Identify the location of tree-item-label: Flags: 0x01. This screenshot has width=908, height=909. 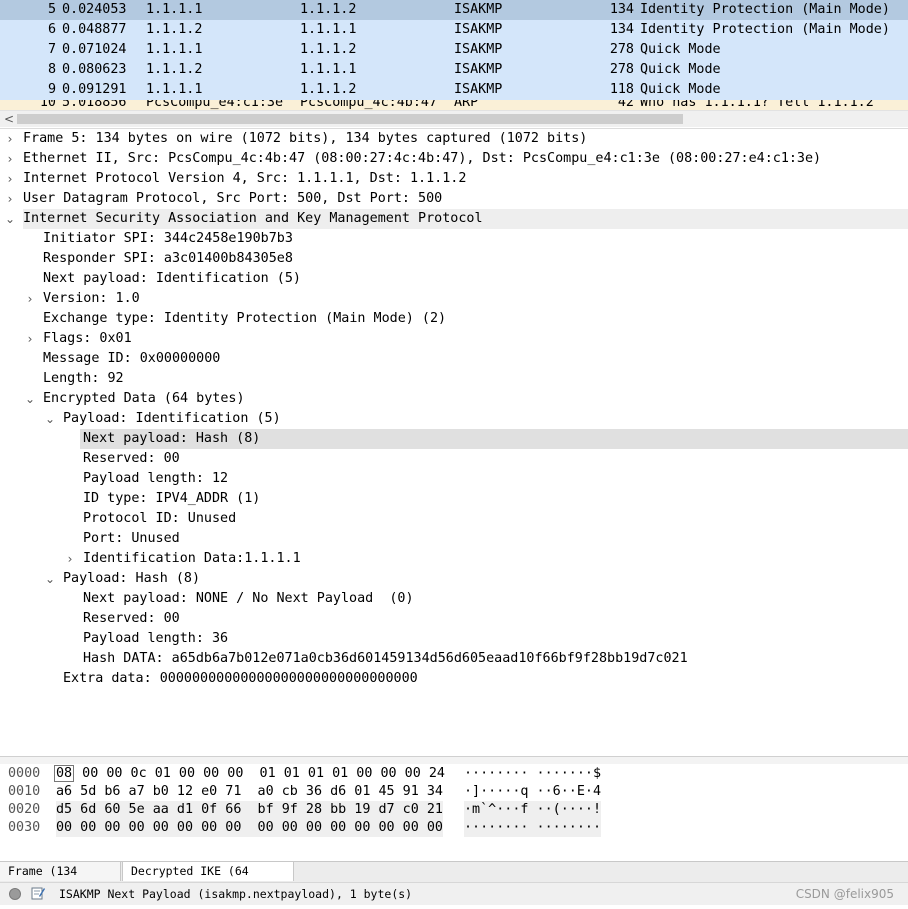
(87, 338).